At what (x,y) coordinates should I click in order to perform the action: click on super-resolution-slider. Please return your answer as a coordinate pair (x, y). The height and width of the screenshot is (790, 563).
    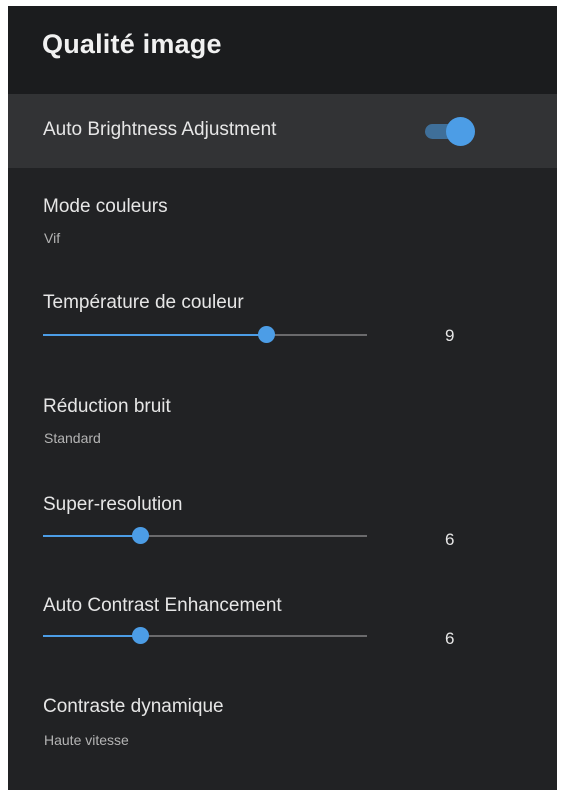
    Looking at the image, I should click on (205, 536).